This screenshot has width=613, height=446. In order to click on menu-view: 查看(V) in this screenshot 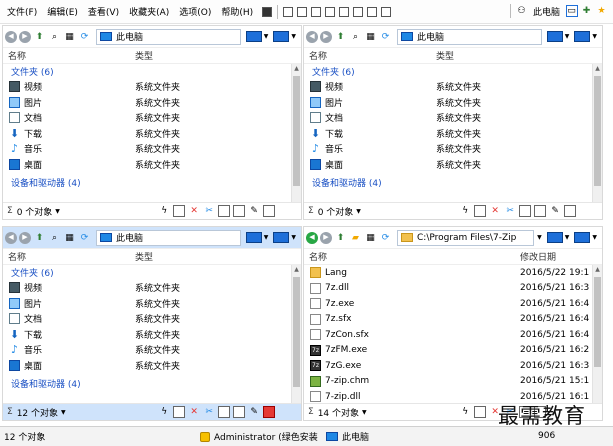, I will do `click(103, 11)`.